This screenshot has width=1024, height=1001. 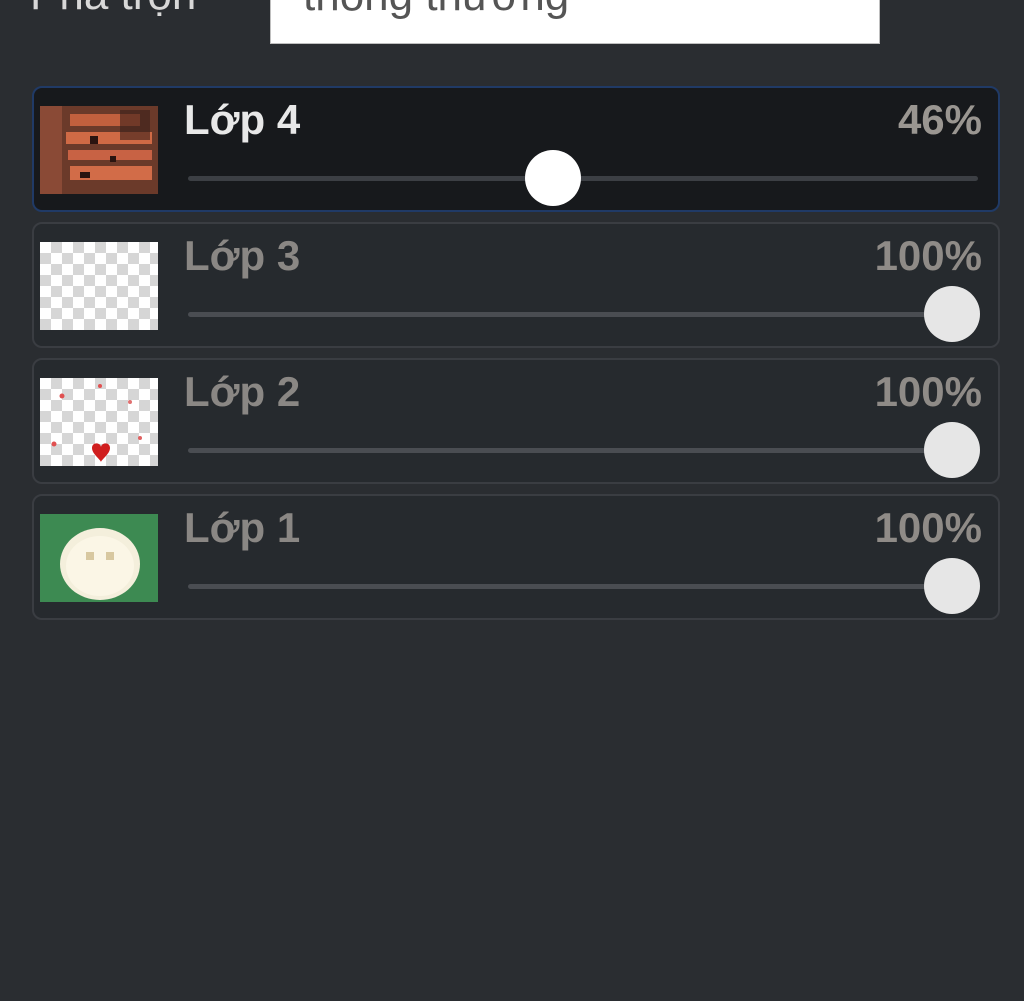 What do you see at coordinates (516, 285) in the screenshot?
I see `layer-item-3: Lớp 3 100%` at bounding box center [516, 285].